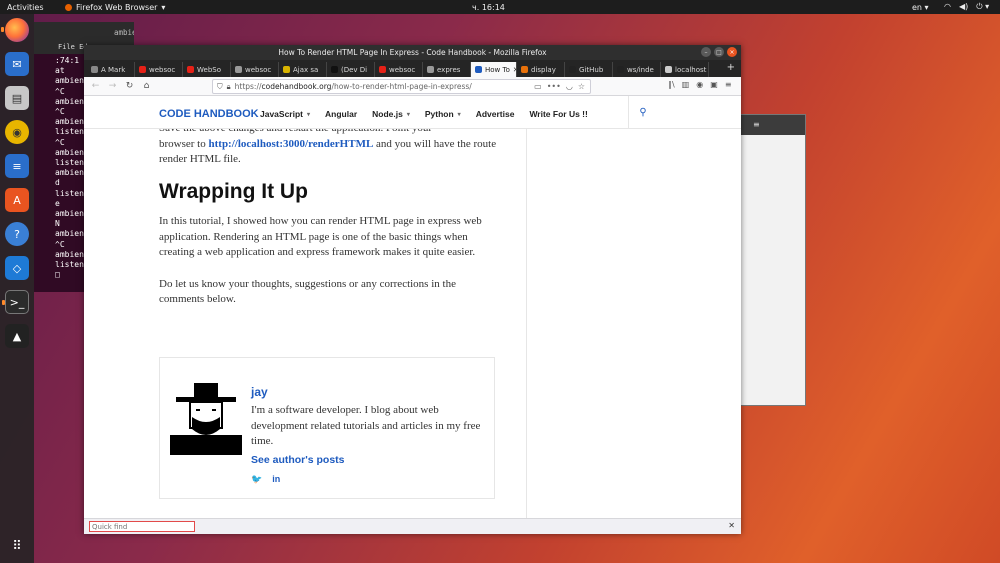 This screenshot has width=1000, height=563. Describe the element at coordinates (17, 268) in the screenshot. I see `vscode-icon: ◇` at that location.